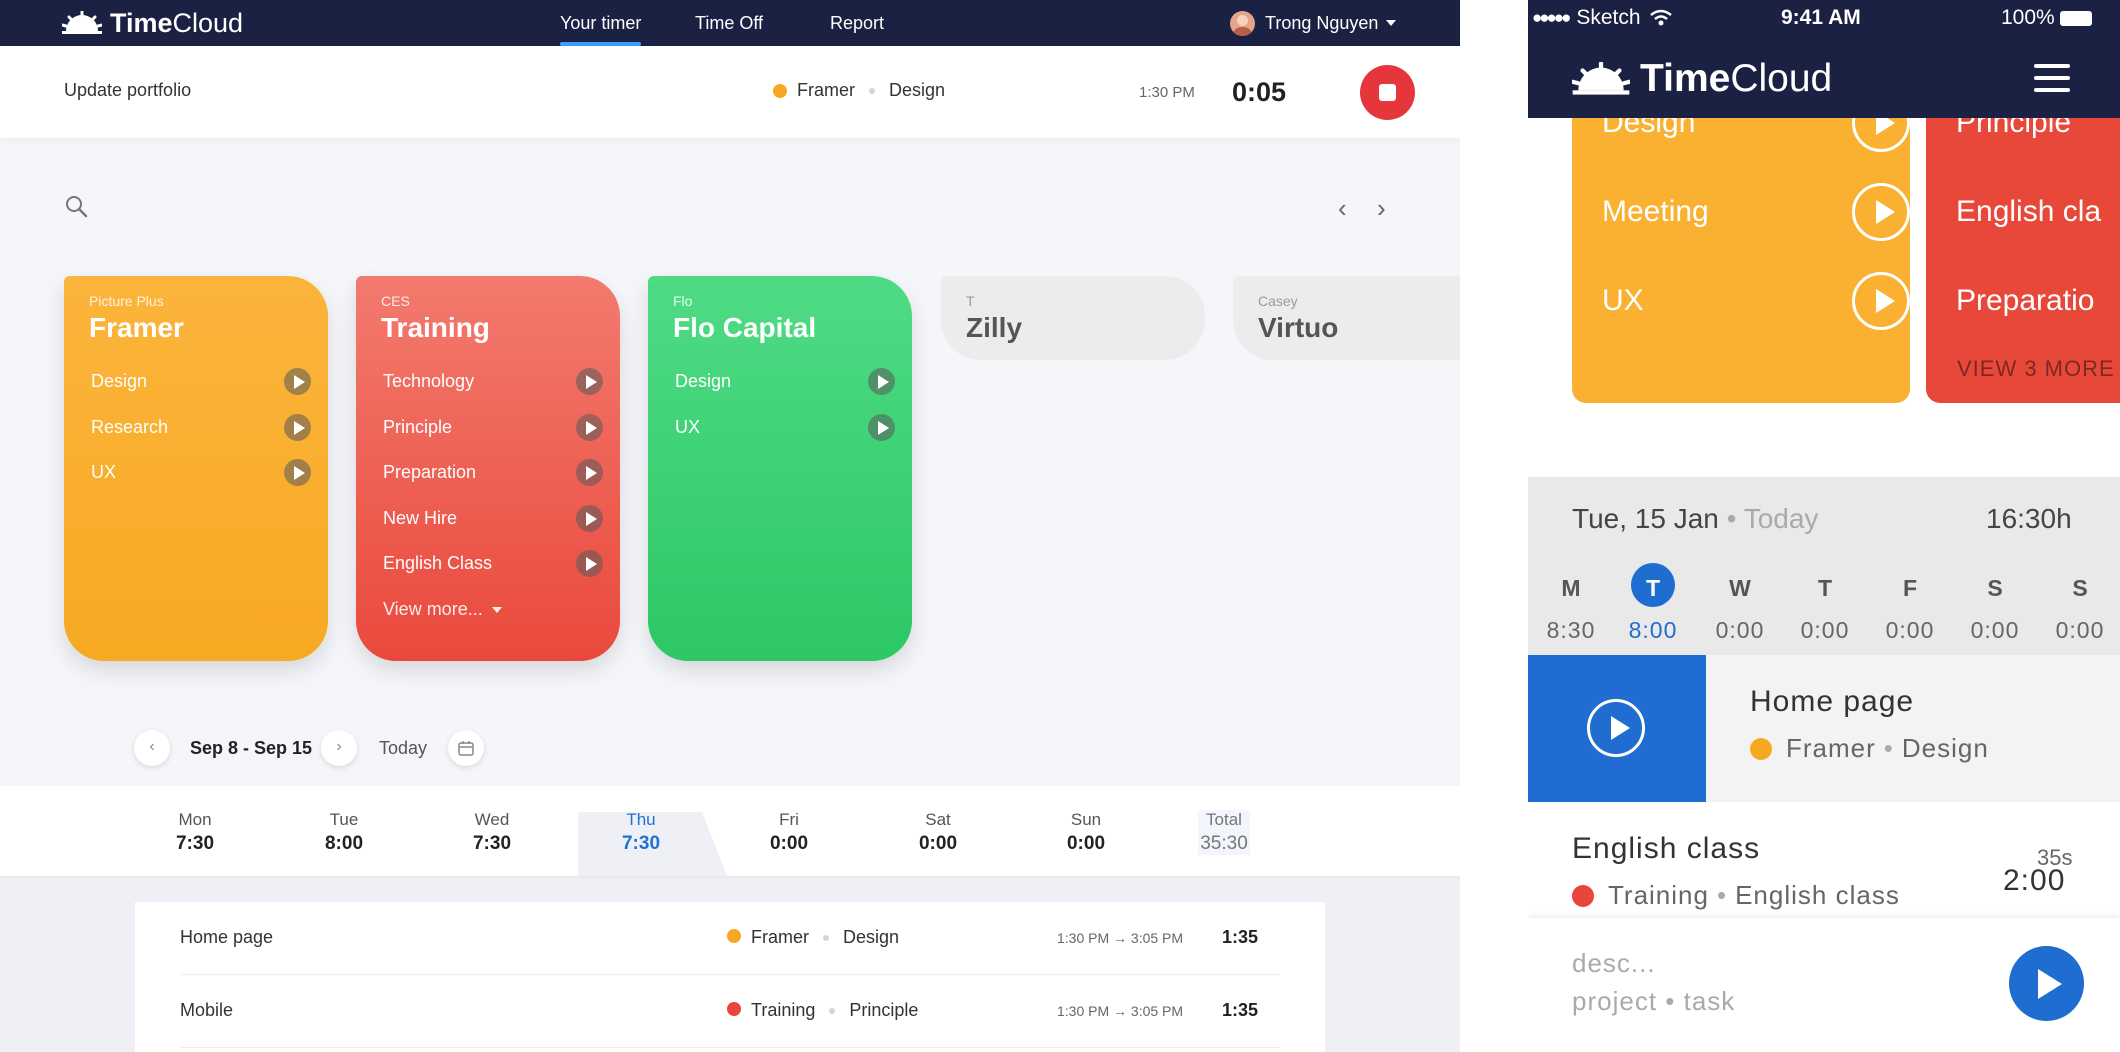 The image size is (2120, 1052). I want to click on chevron-left-icon: ‹, so click(1342, 208).